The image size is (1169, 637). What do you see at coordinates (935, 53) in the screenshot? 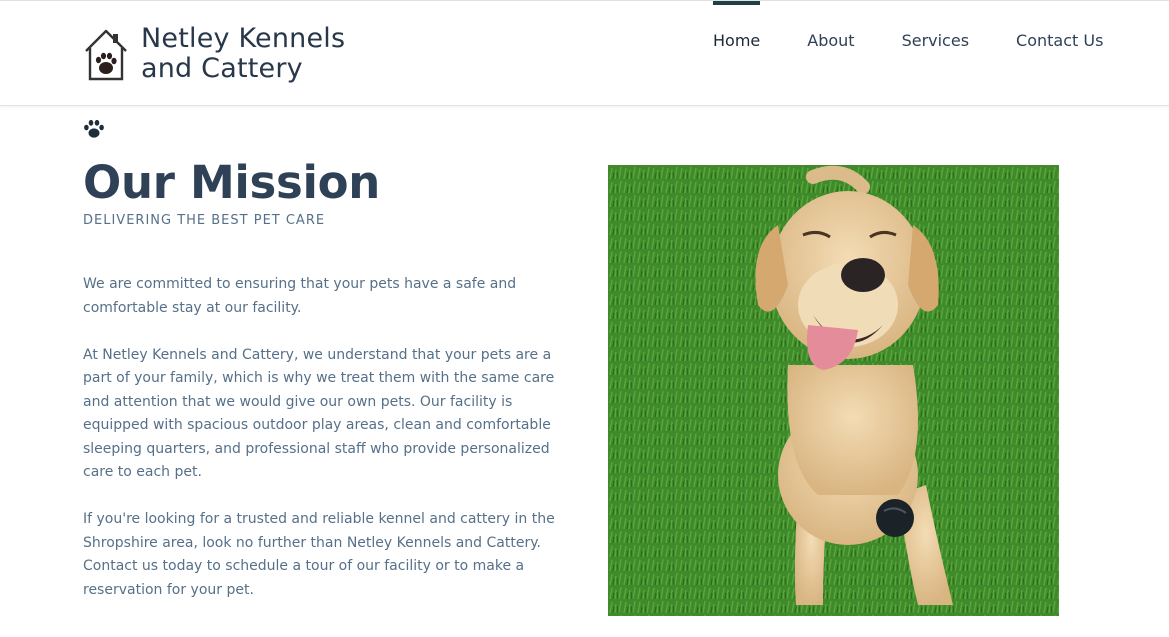
I see `nav-services: Services` at bounding box center [935, 53].